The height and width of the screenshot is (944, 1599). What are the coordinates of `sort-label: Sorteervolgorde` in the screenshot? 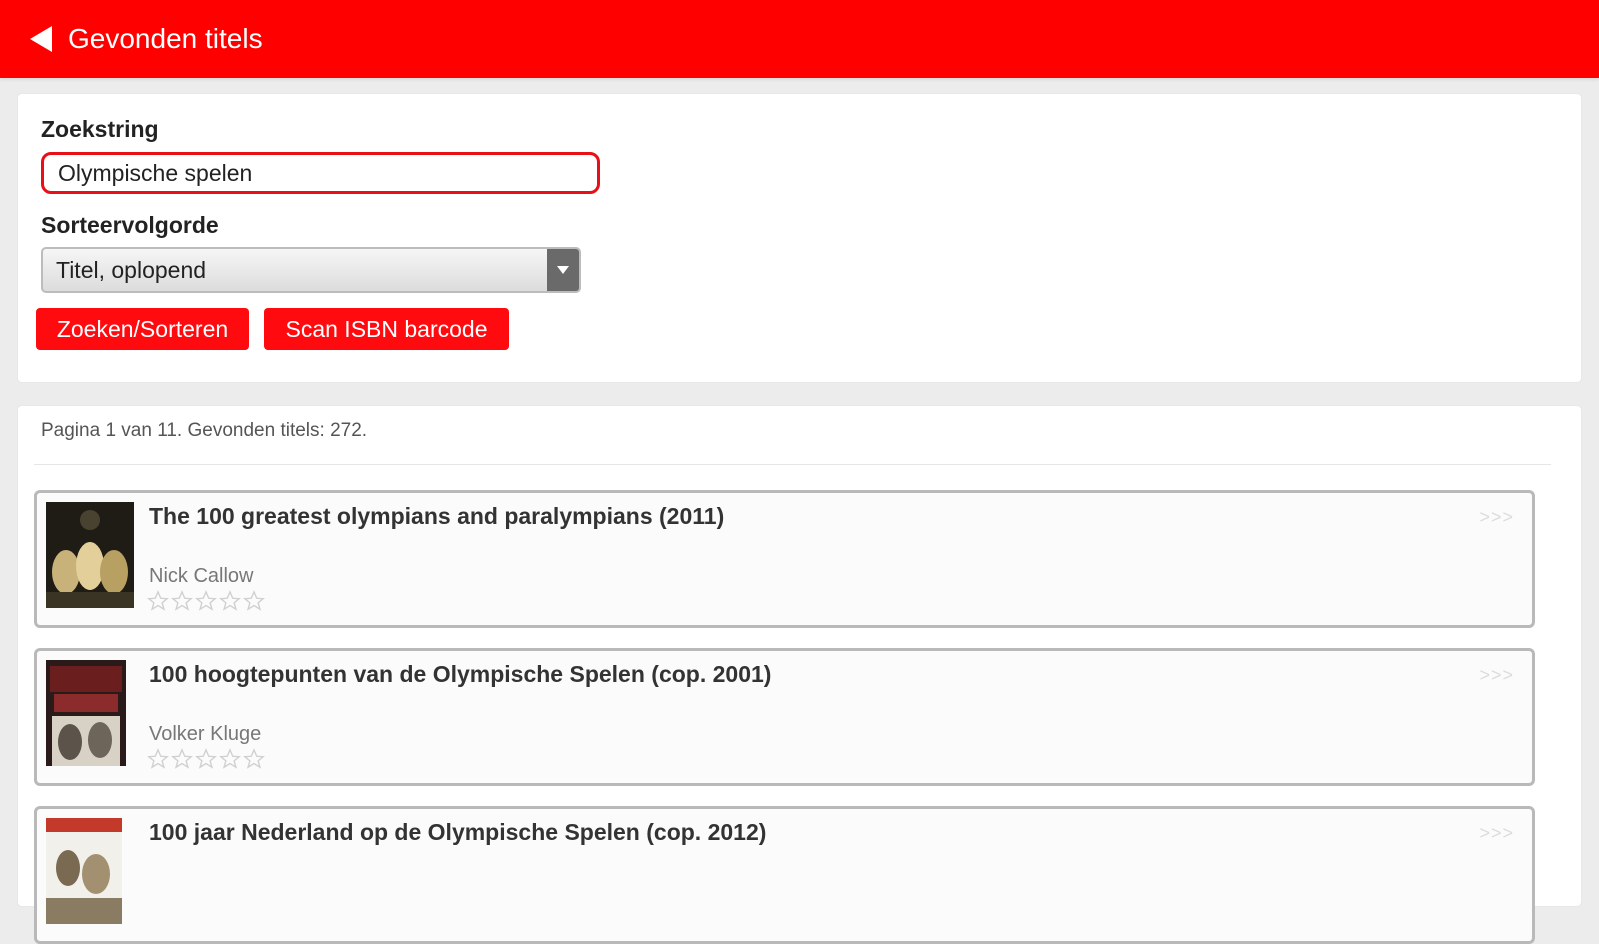 It's located at (130, 225).